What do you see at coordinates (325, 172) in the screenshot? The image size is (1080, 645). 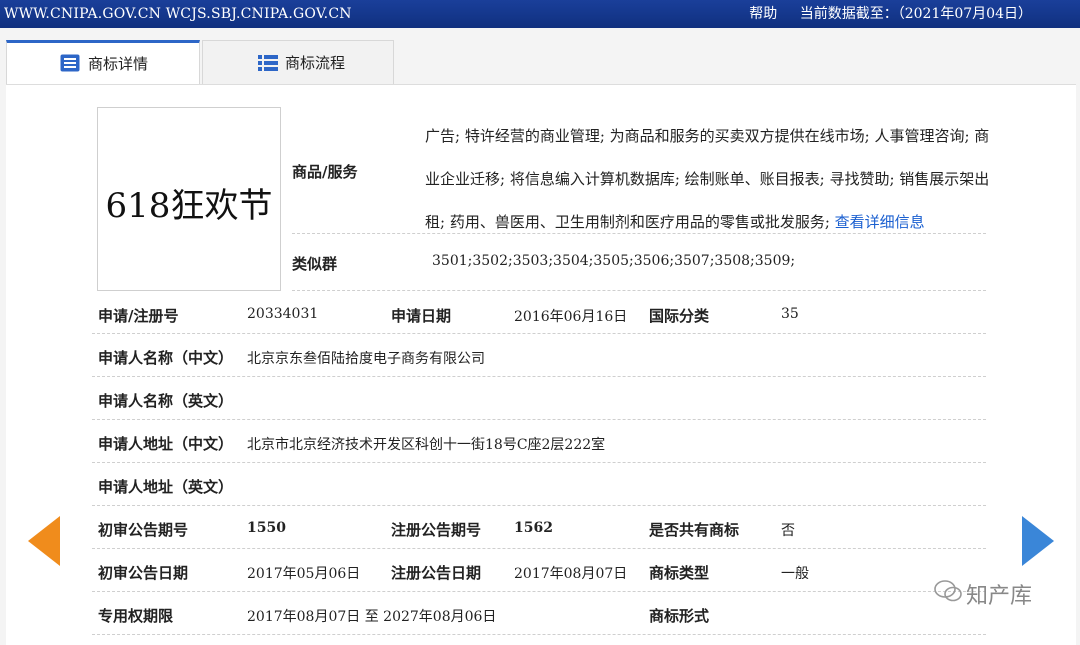 I see `goods-services-label: 商品/服务` at bounding box center [325, 172].